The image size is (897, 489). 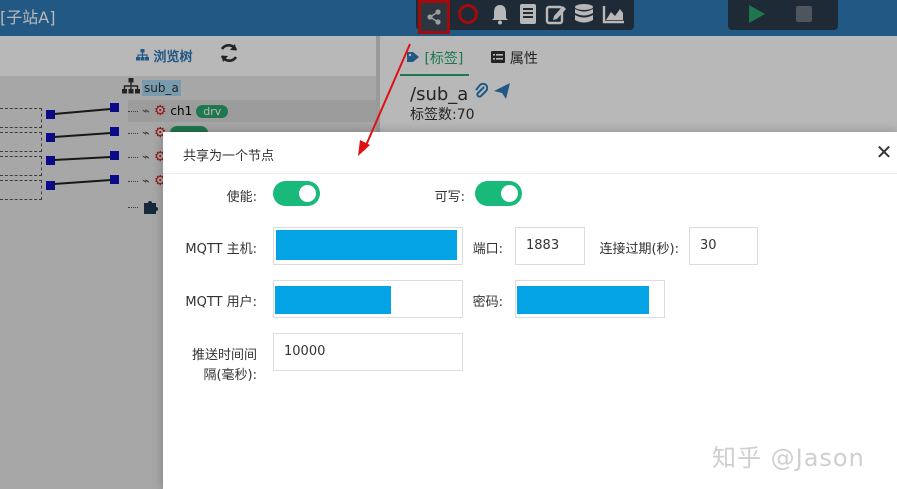 I want to click on push-interval-input: 10000, so click(x=368, y=352).